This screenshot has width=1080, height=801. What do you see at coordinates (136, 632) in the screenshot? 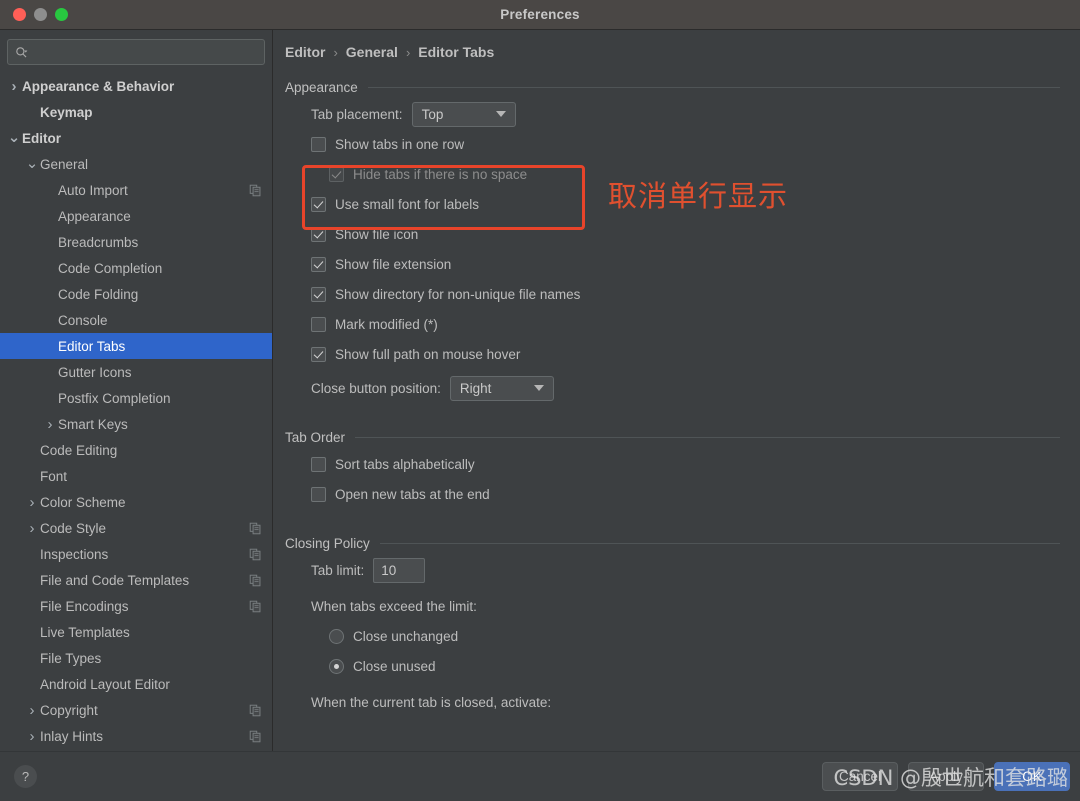
I see `sidebar-item-live-templates: Live Templates` at bounding box center [136, 632].